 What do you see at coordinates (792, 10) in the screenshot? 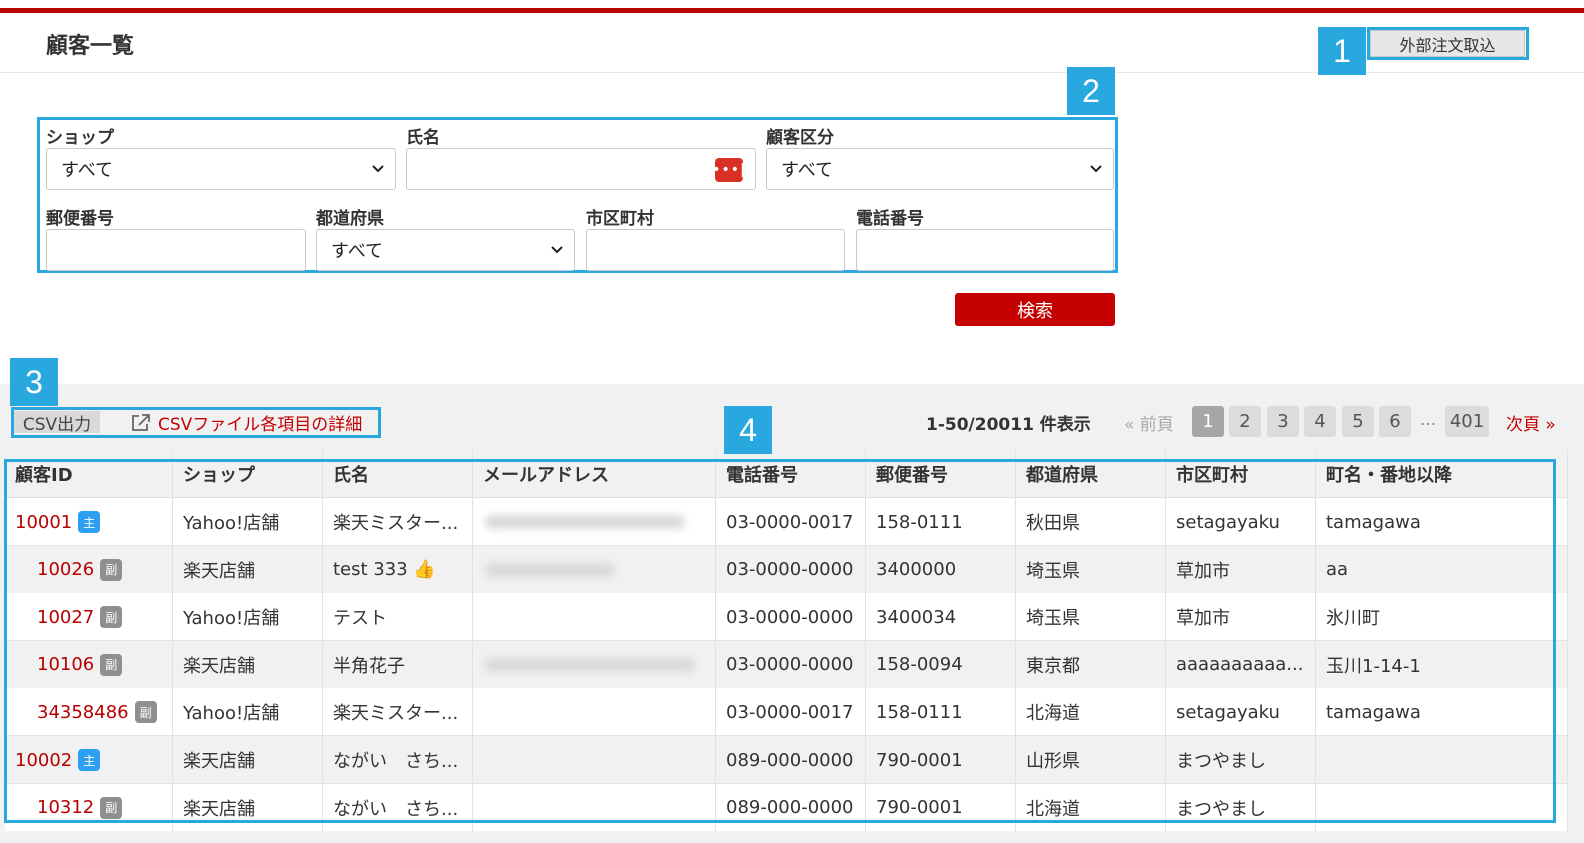
I see `top-accent-bar` at bounding box center [792, 10].